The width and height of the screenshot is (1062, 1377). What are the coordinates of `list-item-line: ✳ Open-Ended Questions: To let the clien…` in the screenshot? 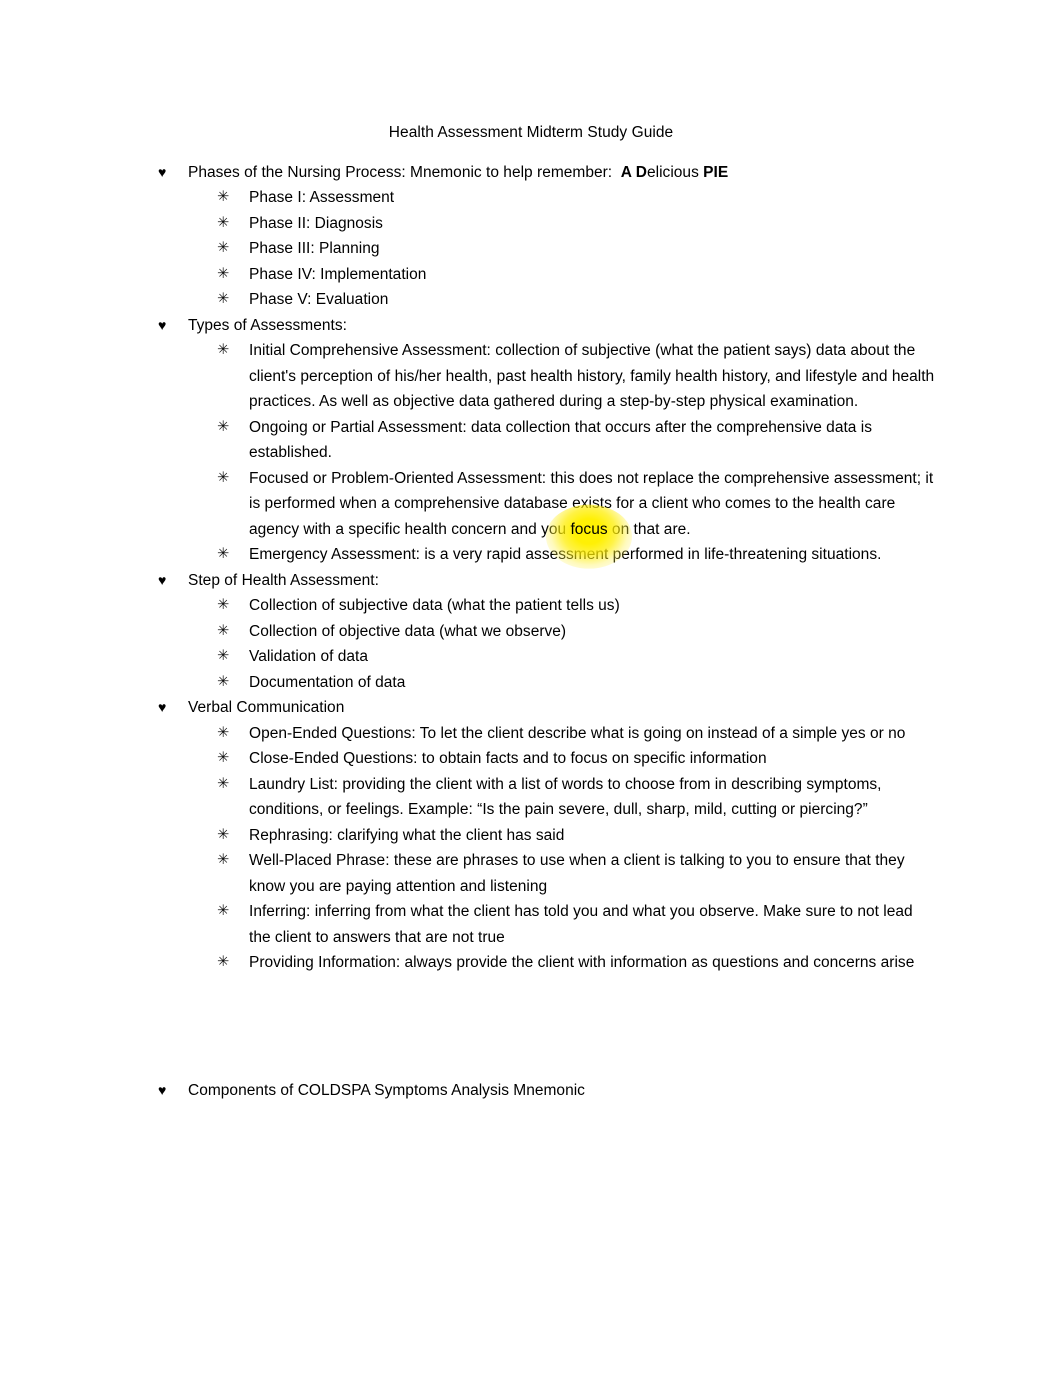 It's located at (531, 734).